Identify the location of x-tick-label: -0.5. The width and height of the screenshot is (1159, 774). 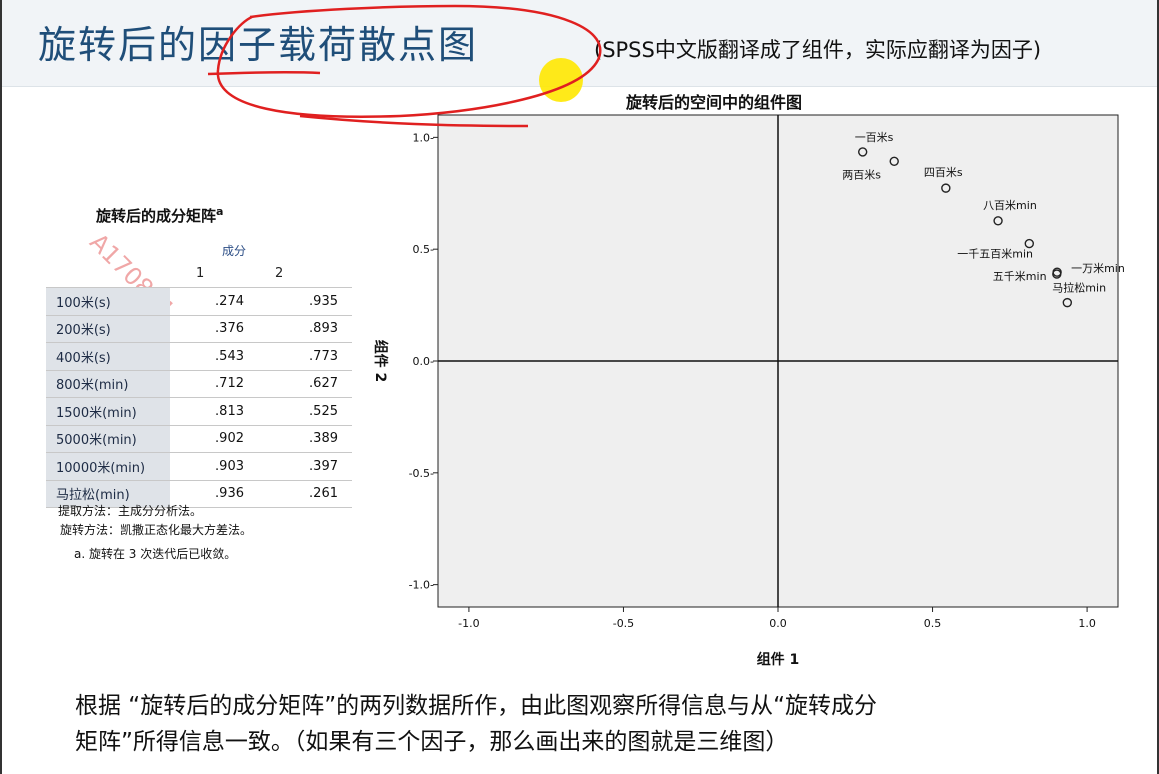
(623, 623).